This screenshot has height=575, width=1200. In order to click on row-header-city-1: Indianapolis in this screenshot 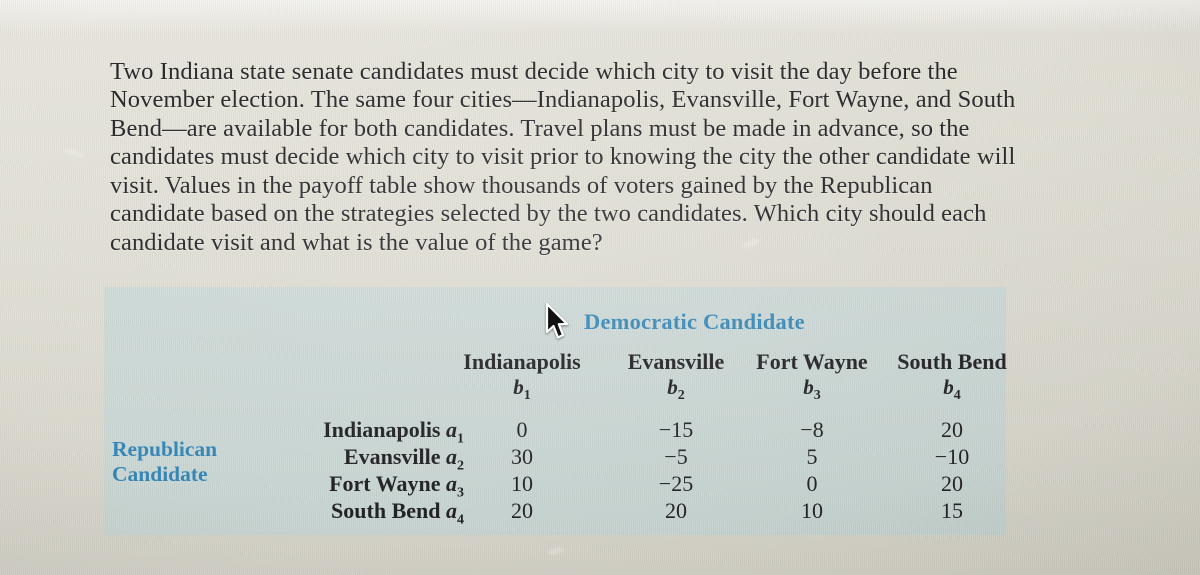, I will do `click(382, 429)`.